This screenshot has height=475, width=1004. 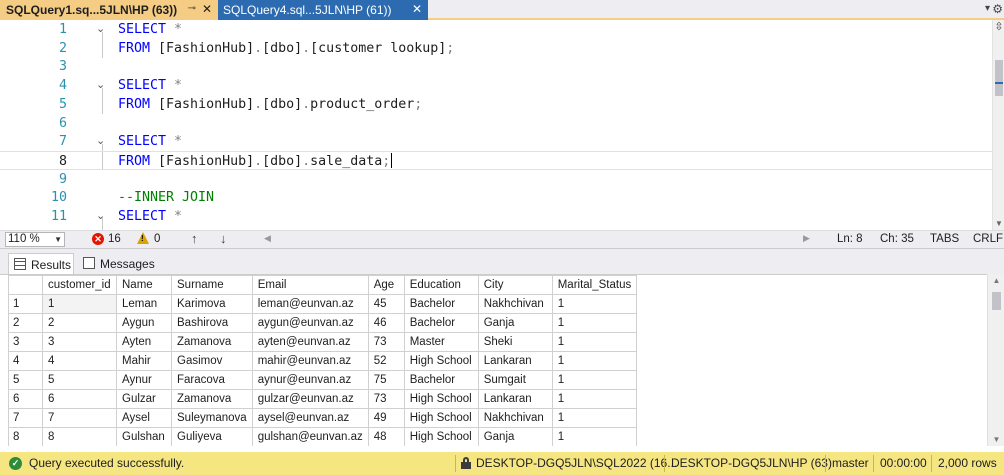 What do you see at coordinates (997, 9) in the screenshot?
I see `gear-icon: ⚙` at bounding box center [997, 9].